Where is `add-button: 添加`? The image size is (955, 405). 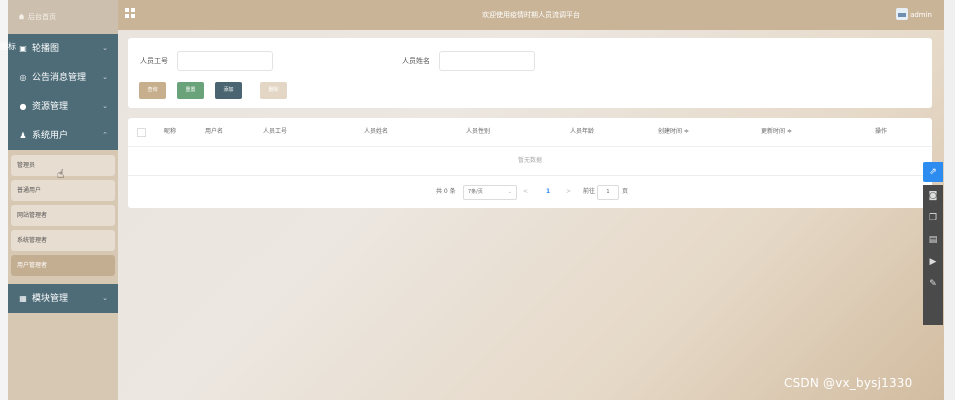
add-button: 添加 is located at coordinates (228, 90).